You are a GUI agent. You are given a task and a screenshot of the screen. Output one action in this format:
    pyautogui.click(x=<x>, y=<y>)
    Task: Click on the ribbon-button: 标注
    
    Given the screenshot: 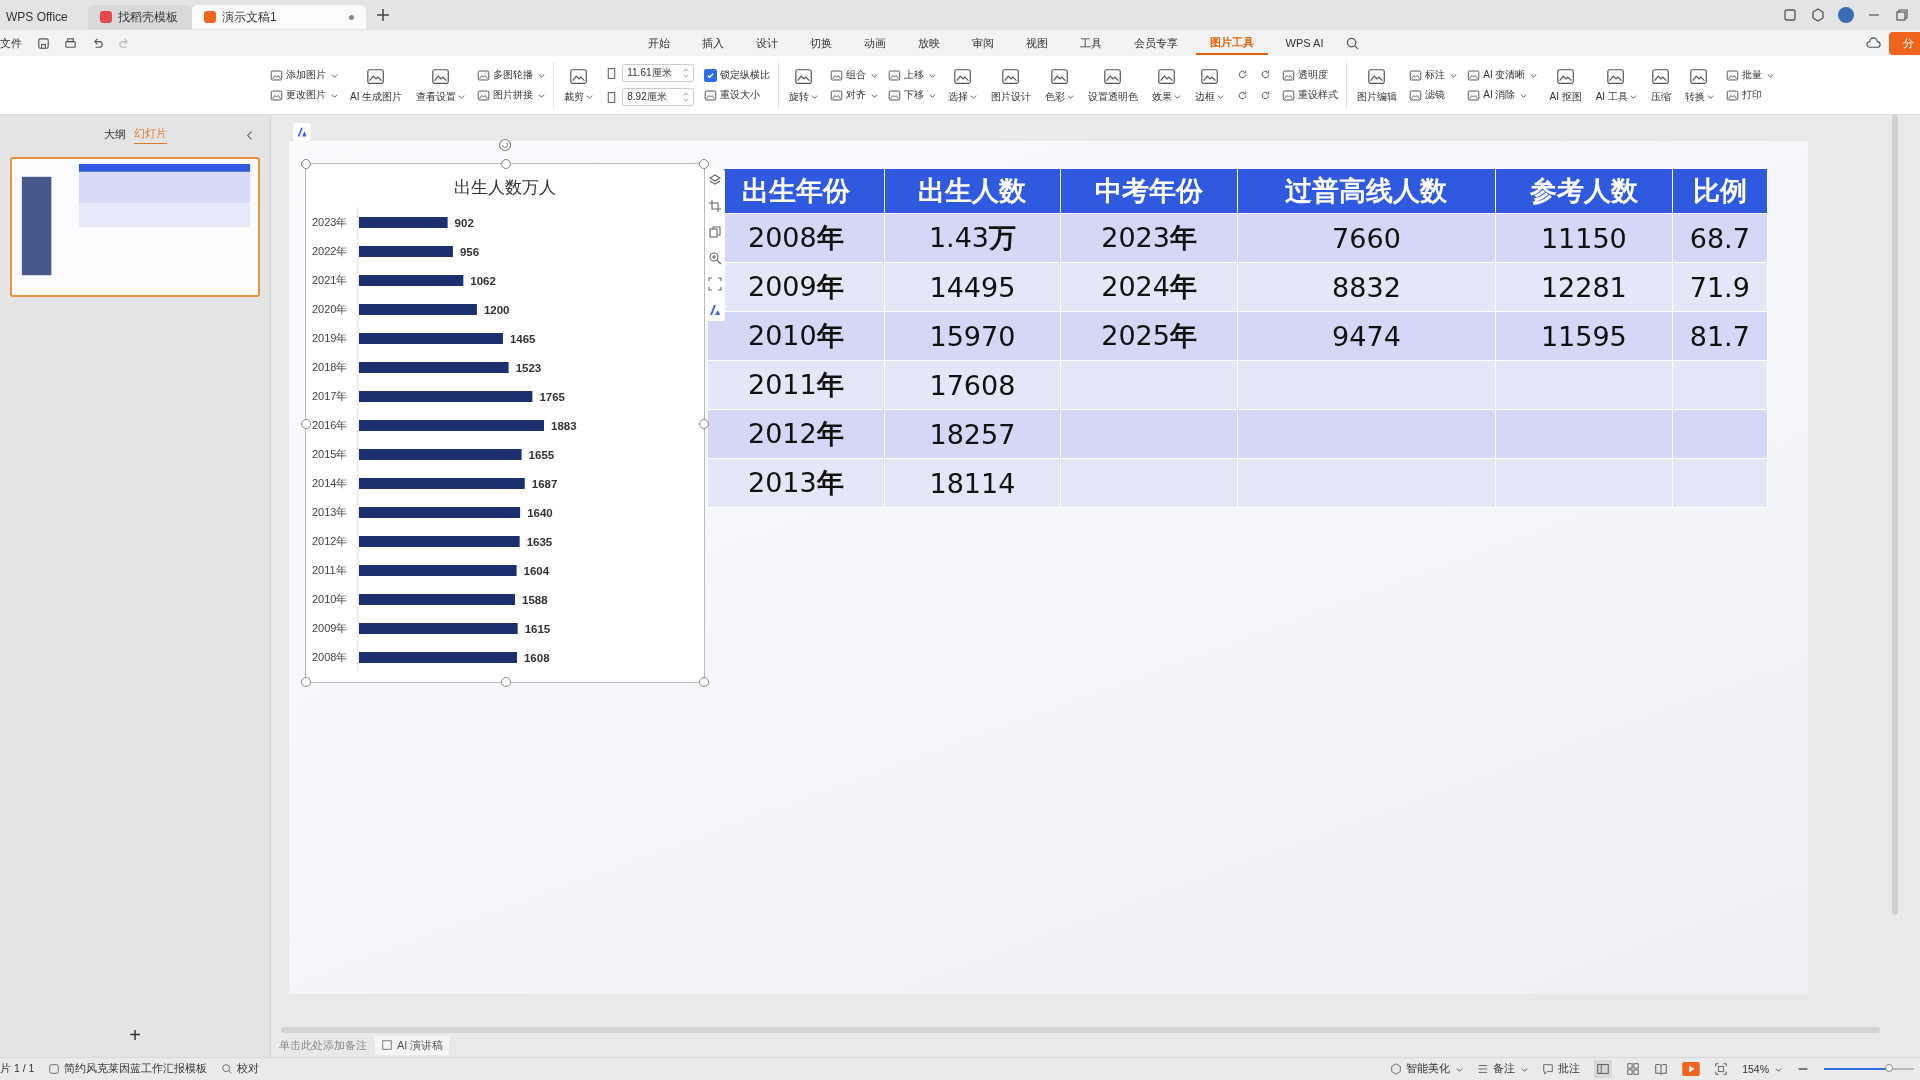 What is the action you would take?
    pyautogui.click(x=1433, y=75)
    